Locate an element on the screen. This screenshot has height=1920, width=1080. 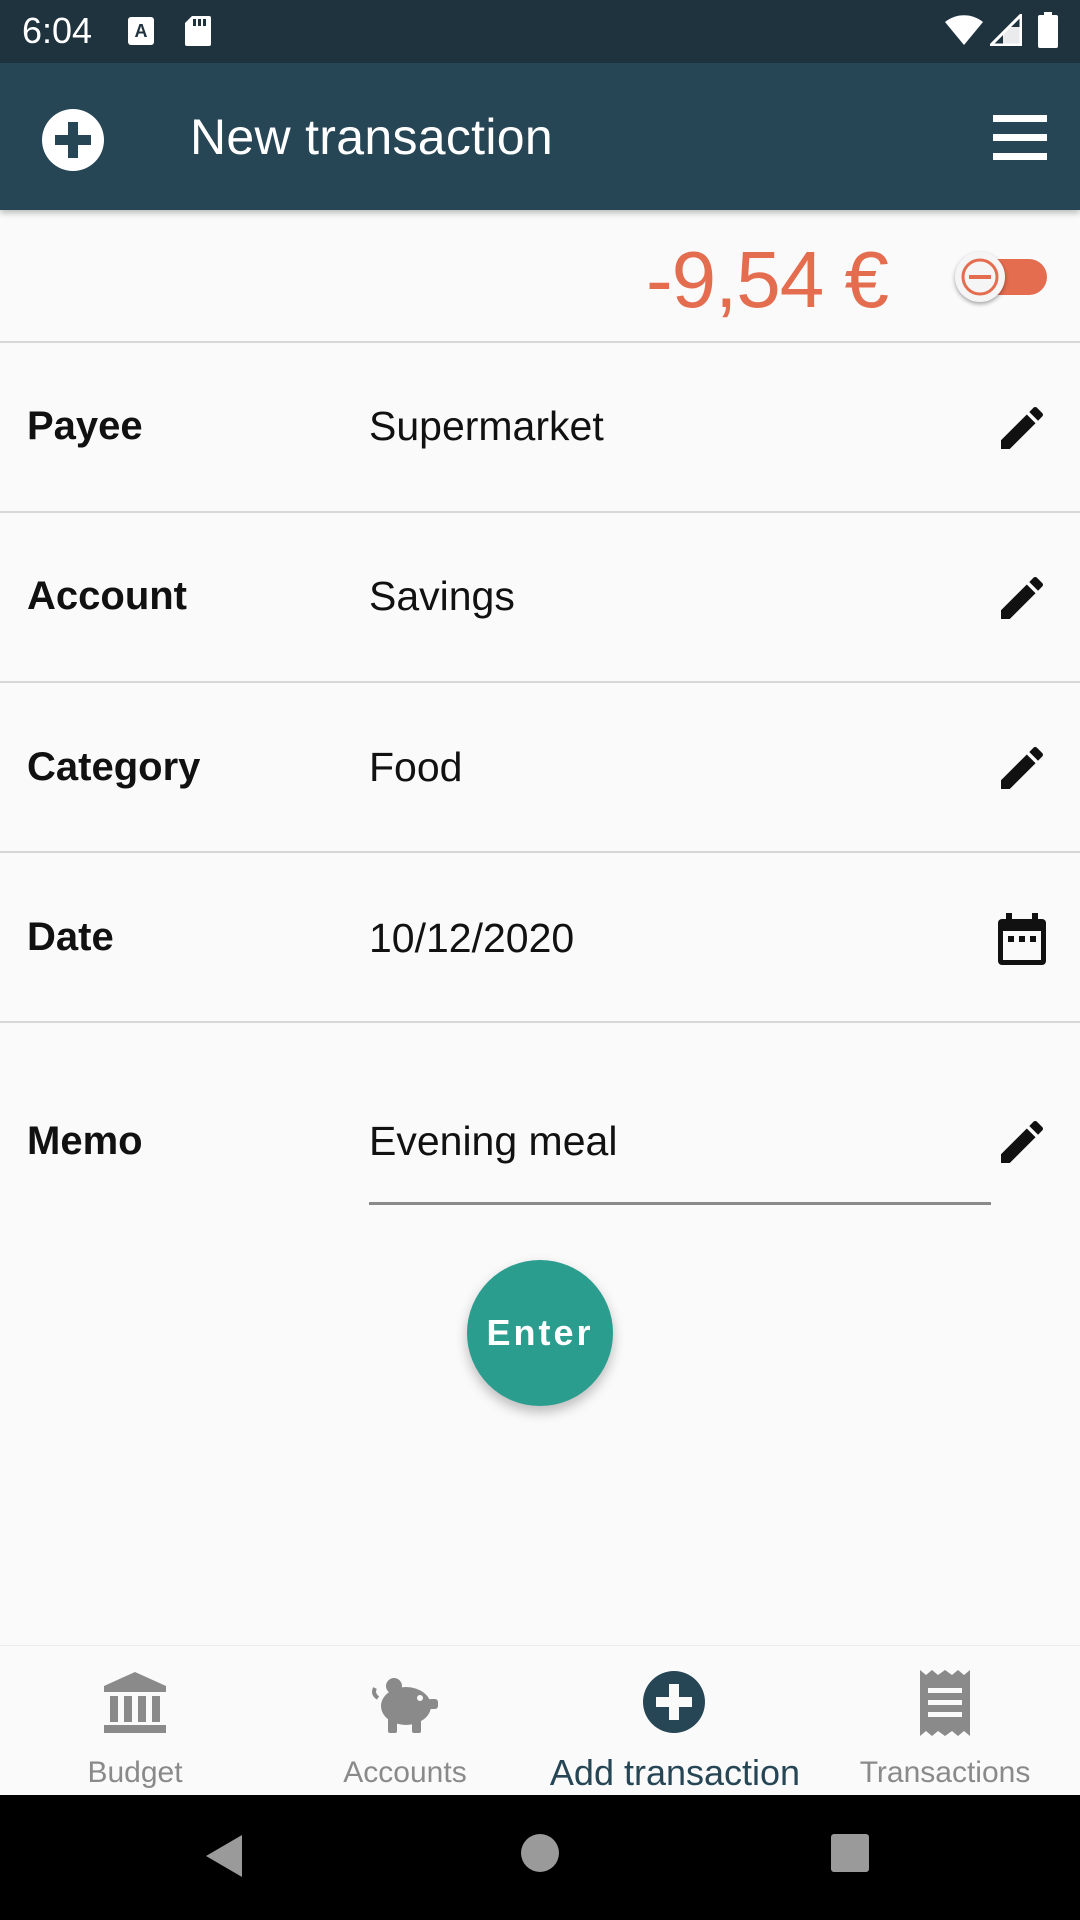
nav-label-budget: Budget is located at coordinates (135, 1772).